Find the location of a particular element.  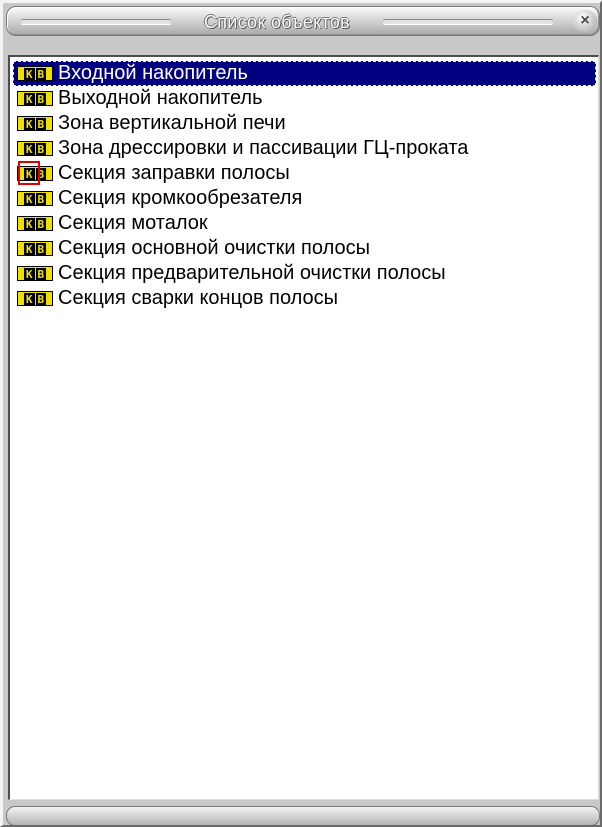

title-groove-right is located at coordinates (468, 22).